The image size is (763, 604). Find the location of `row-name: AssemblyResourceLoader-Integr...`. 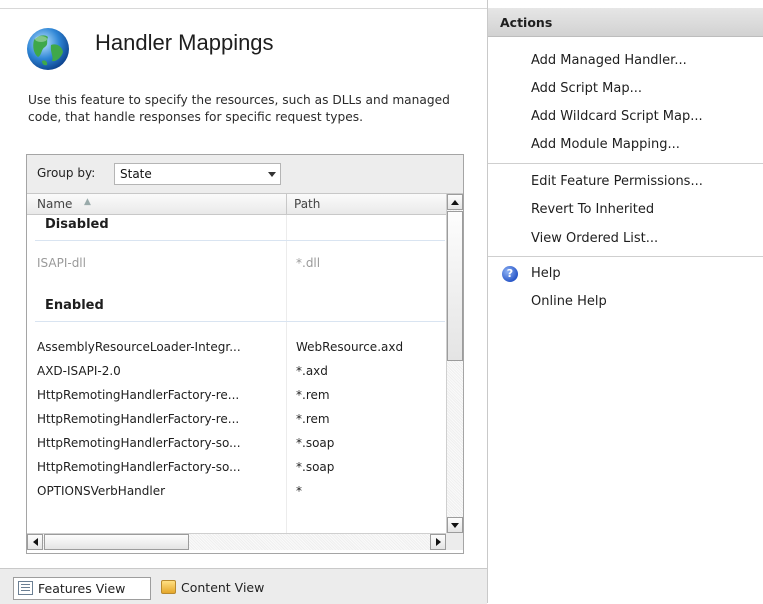

row-name: AssemblyResourceLoader-Integr... is located at coordinates (139, 347).